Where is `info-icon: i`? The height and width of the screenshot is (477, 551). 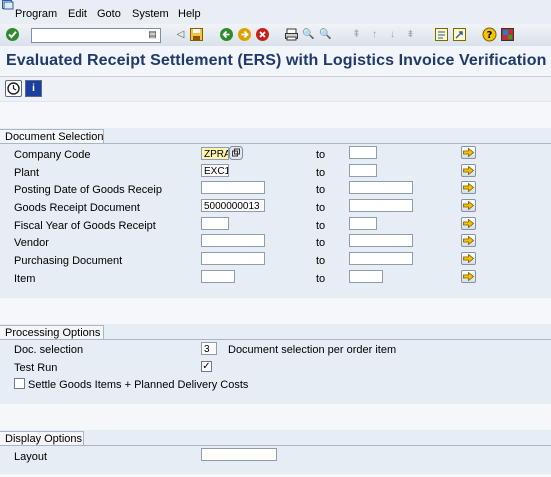
info-icon: i is located at coordinates (33, 88).